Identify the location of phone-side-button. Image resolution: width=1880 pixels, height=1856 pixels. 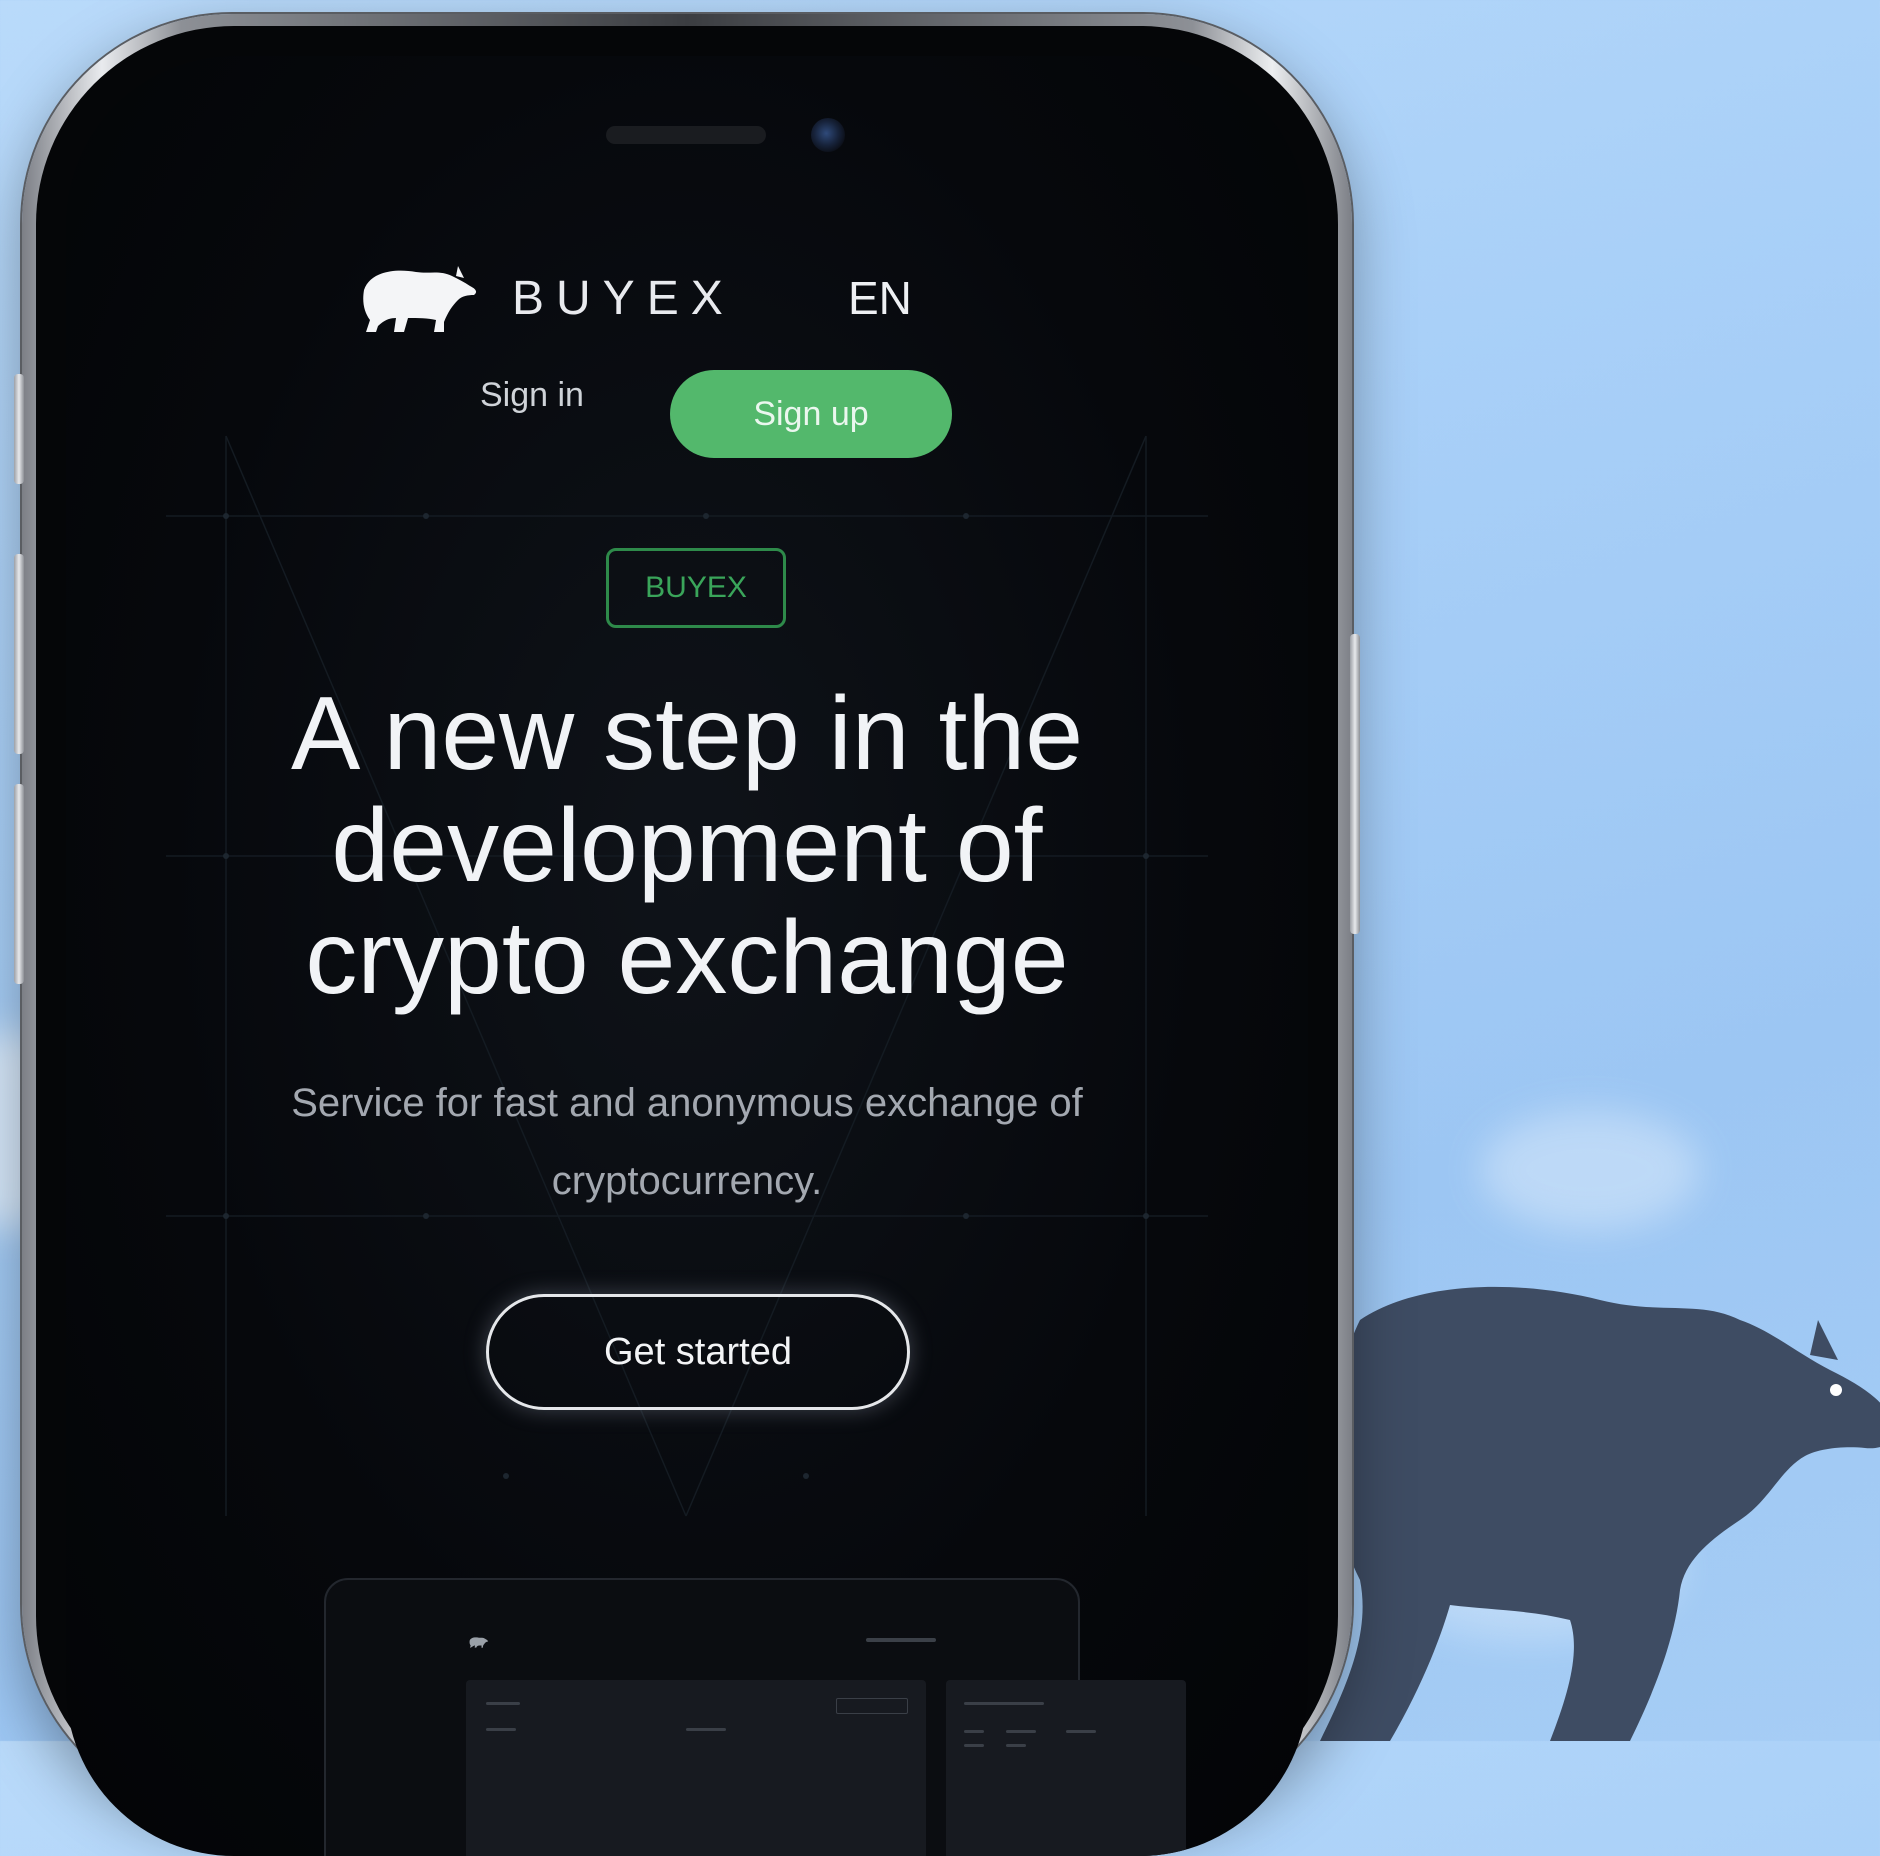
(19, 429).